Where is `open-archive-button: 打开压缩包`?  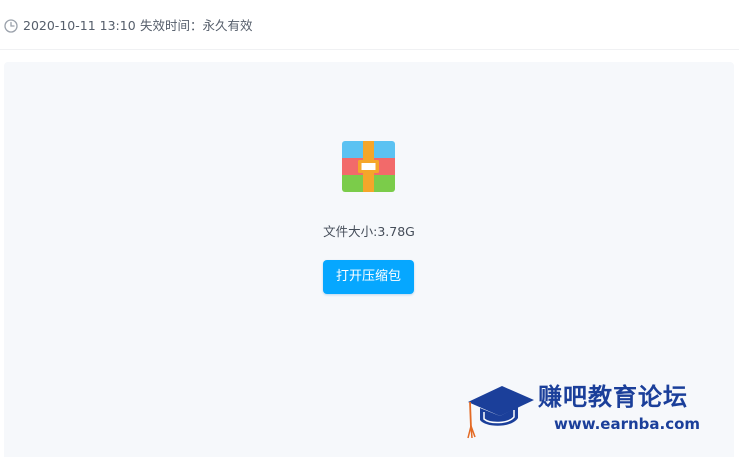
open-archive-button: 打开压缩包 is located at coordinates (368, 277).